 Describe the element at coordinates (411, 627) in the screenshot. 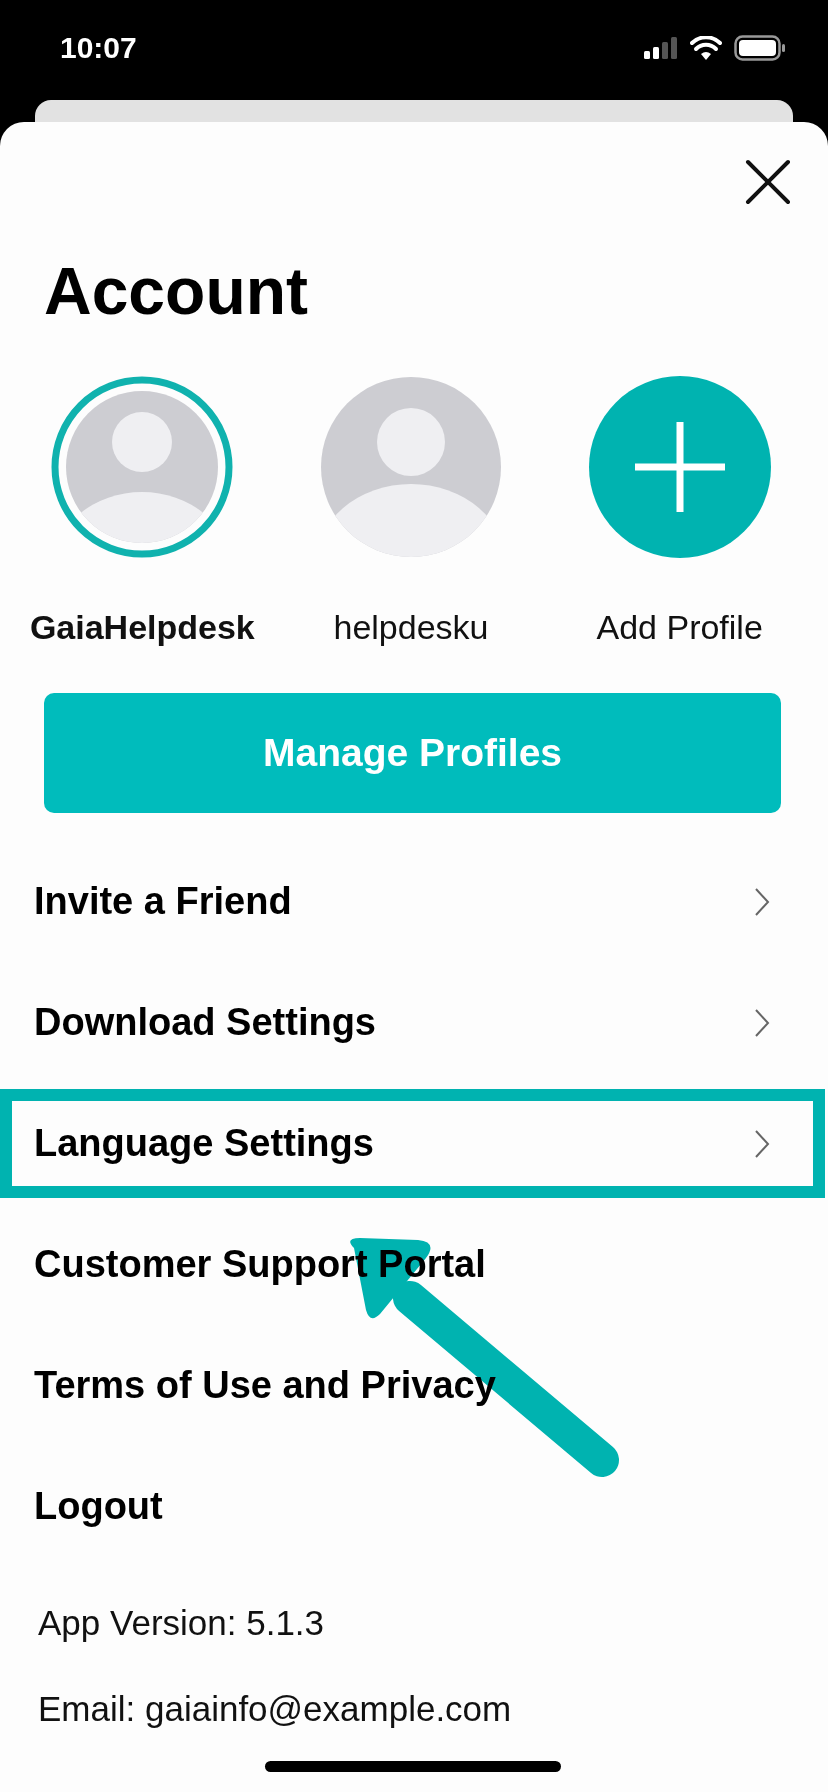

I see `profile-name: helpdesku` at that location.